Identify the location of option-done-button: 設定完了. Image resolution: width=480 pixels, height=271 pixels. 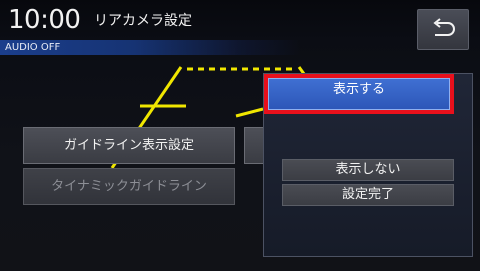
(368, 195).